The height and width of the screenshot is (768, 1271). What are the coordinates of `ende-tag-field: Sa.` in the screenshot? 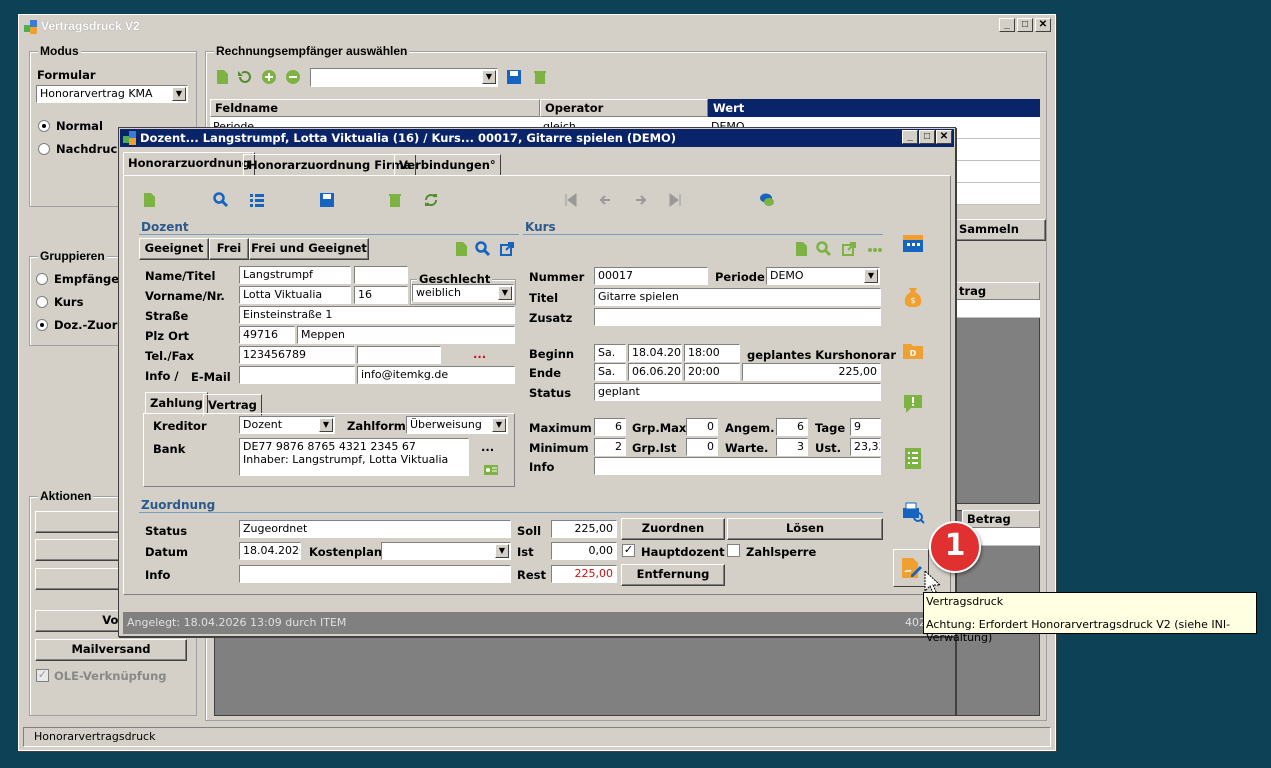 It's located at (610, 372).